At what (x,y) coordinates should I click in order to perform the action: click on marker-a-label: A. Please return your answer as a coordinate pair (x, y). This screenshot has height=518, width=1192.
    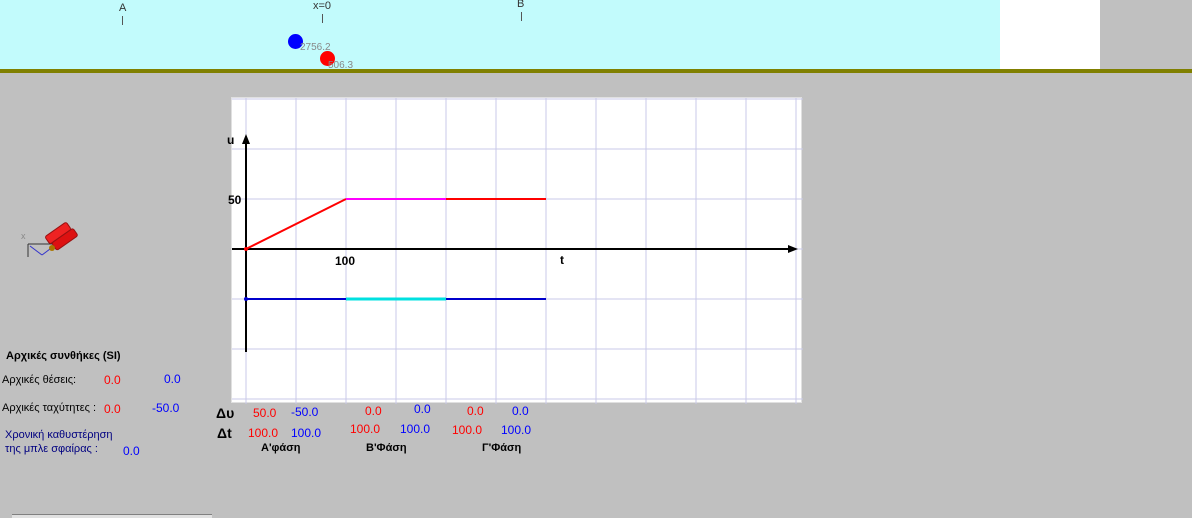
    Looking at the image, I should click on (123, 8).